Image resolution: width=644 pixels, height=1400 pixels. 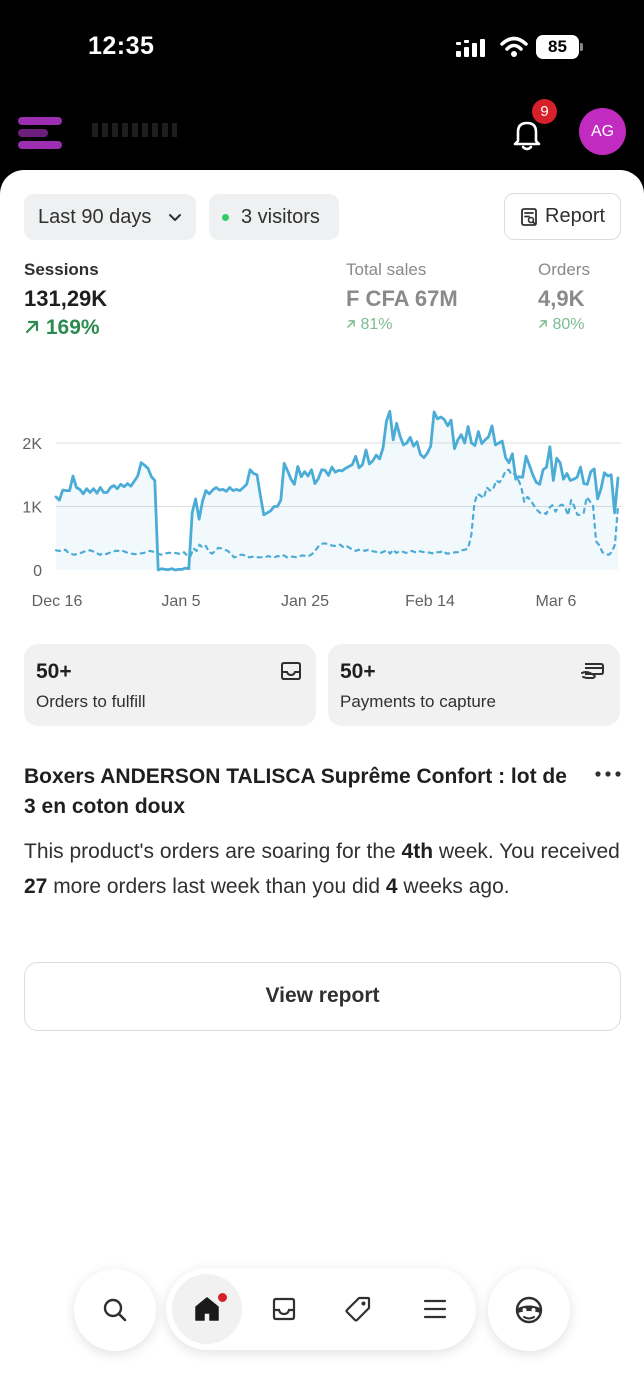 I want to click on x-tick-label: Dec 16, so click(x=57, y=601).